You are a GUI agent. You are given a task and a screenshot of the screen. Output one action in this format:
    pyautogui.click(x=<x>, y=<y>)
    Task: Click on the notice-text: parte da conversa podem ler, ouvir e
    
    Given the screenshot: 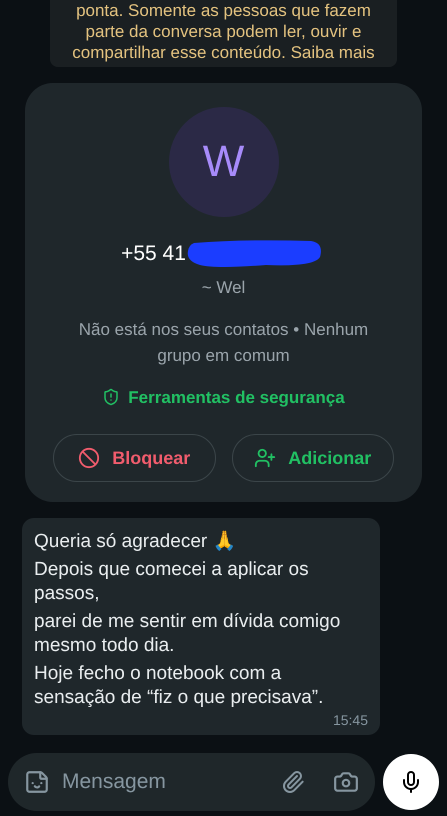 What is the action you would take?
    pyautogui.click(x=224, y=31)
    